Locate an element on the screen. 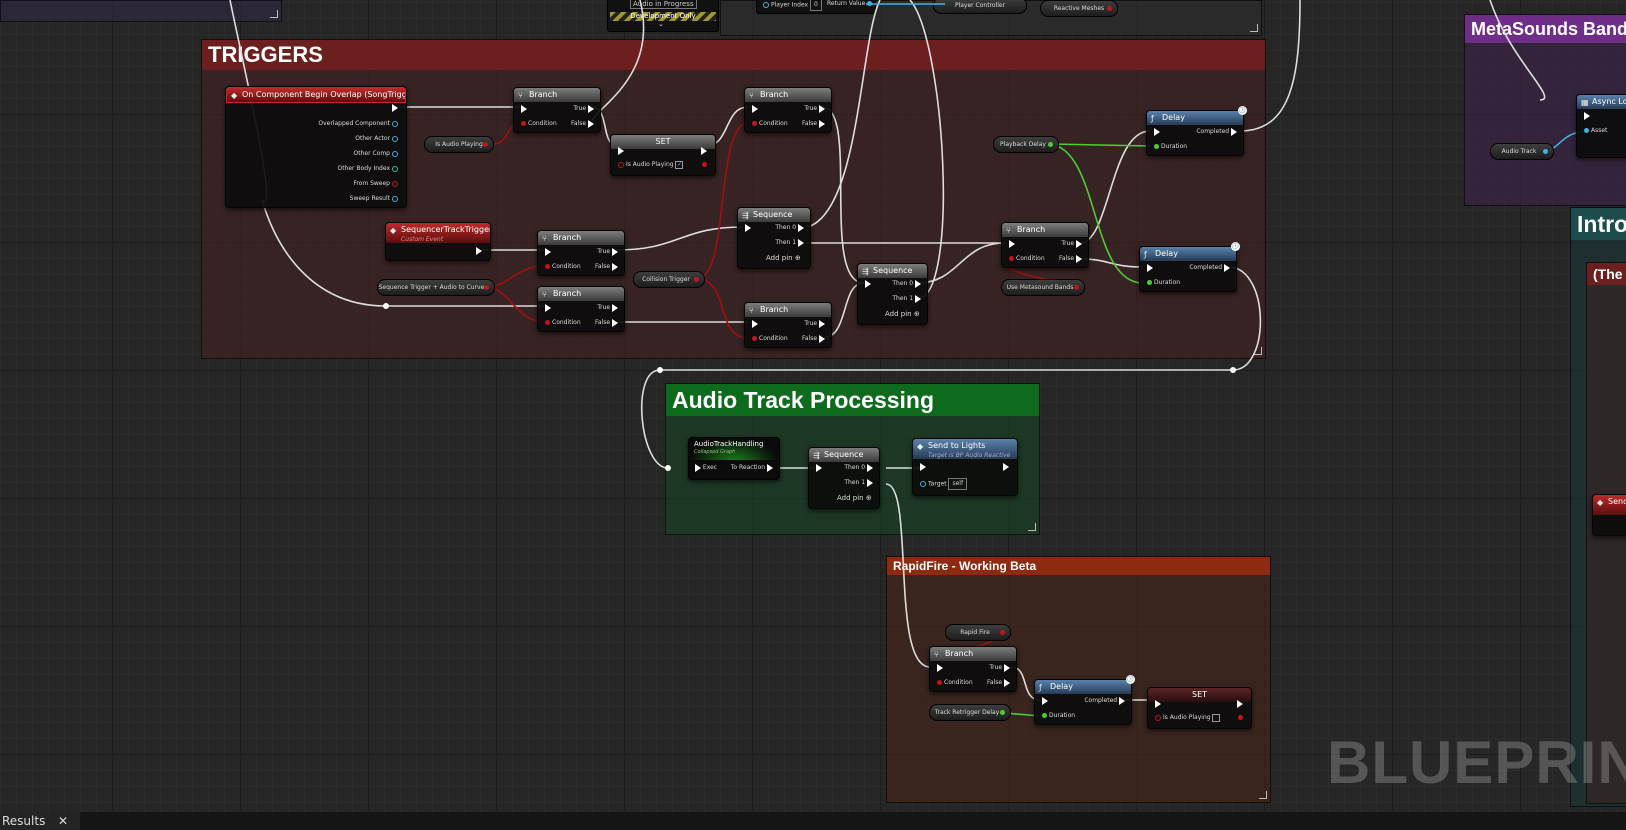  target-self-field: self is located at coordinates (958, 484).